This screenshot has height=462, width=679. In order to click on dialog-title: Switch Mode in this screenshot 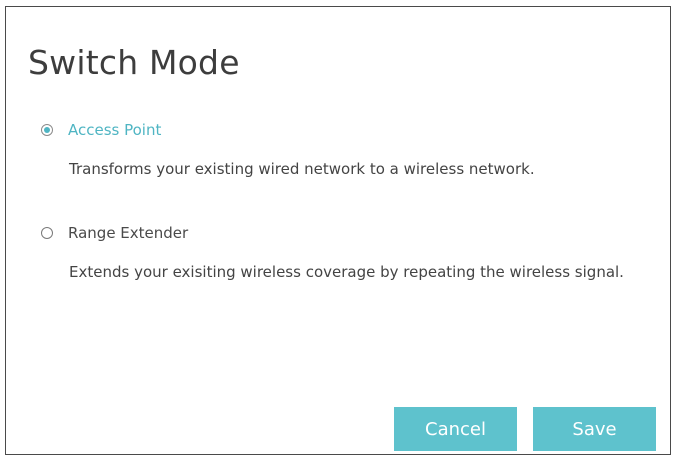, I will do `click(134, 62)`.